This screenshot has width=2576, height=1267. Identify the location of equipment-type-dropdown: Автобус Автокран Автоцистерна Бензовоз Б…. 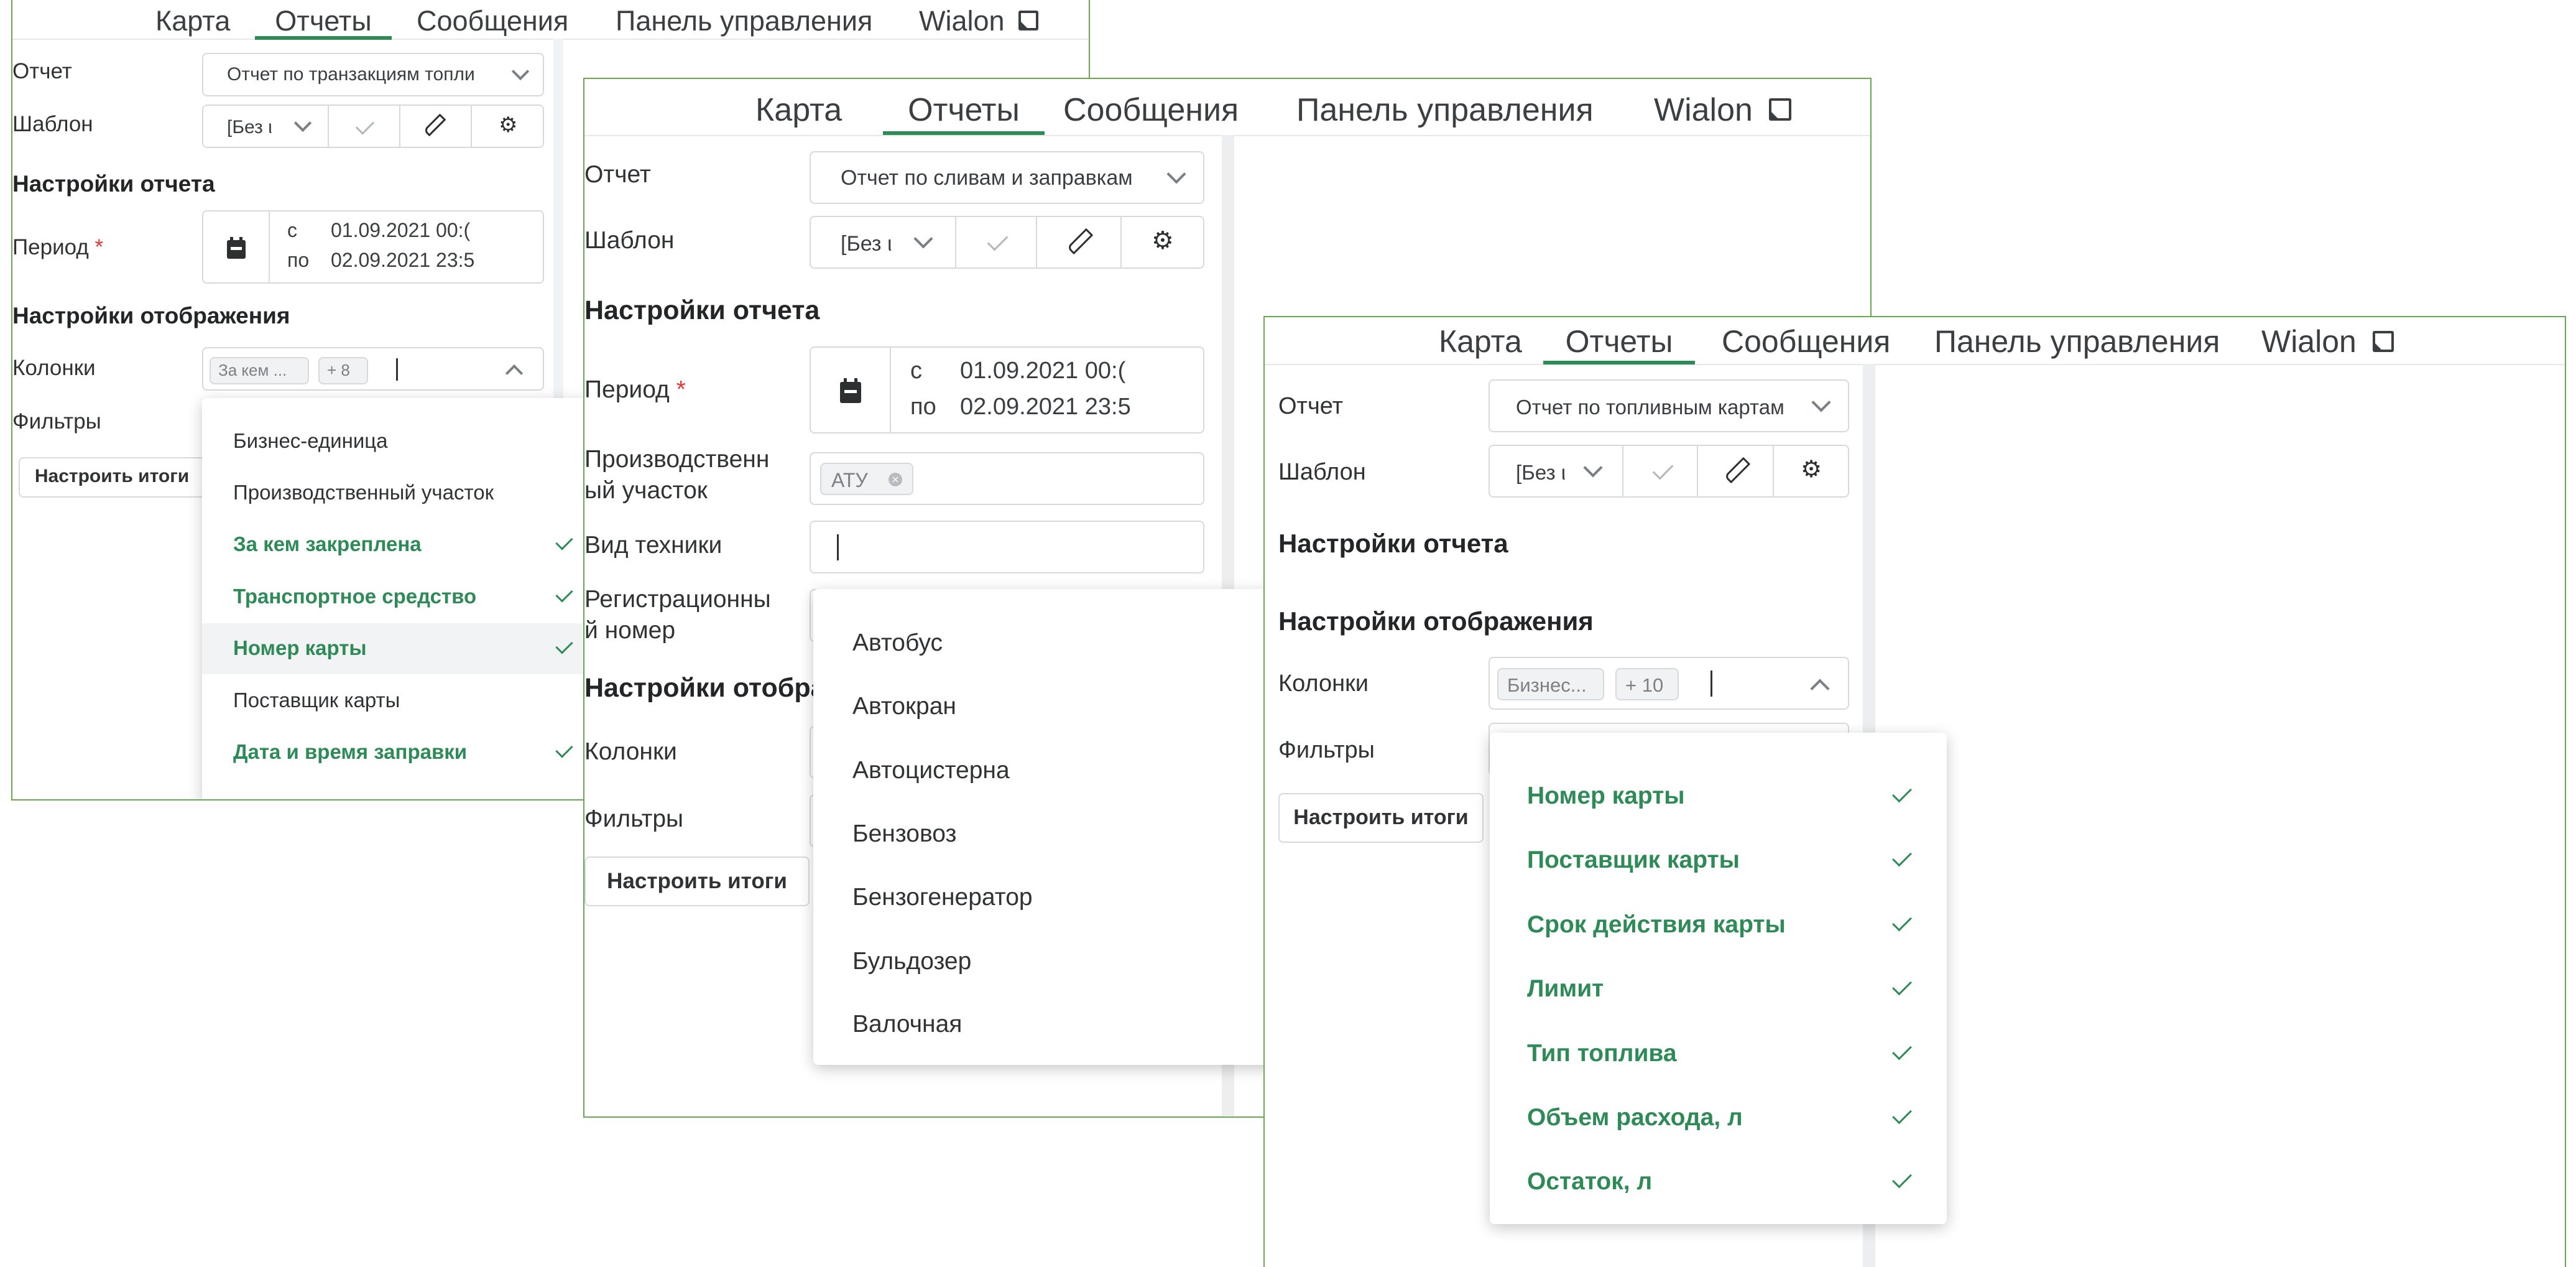
(1049, 827).